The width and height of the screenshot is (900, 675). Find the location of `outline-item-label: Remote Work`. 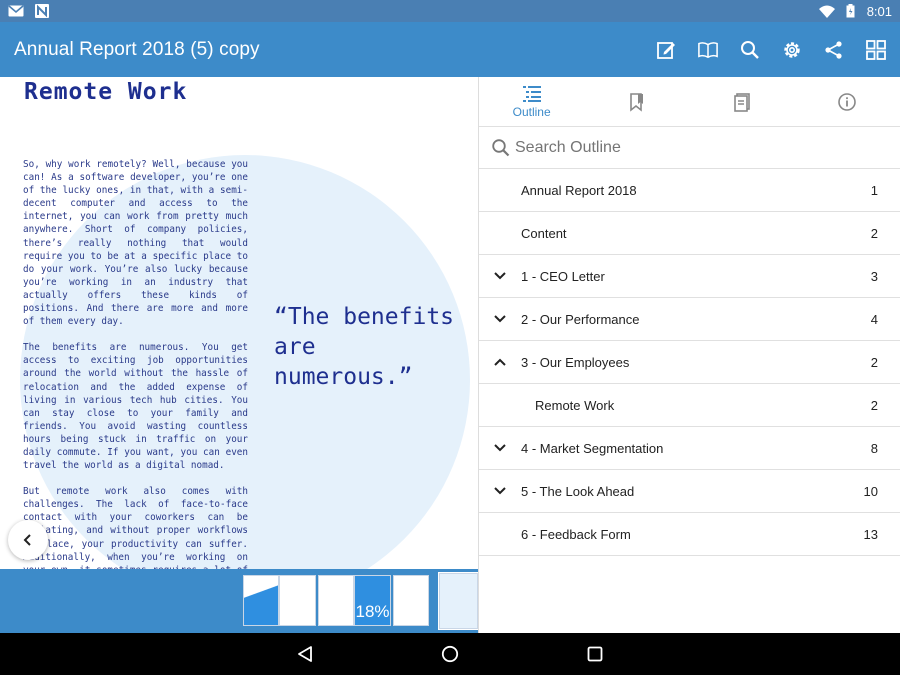

outline-item-label: Remote Work is located at coordinates (575, 405).